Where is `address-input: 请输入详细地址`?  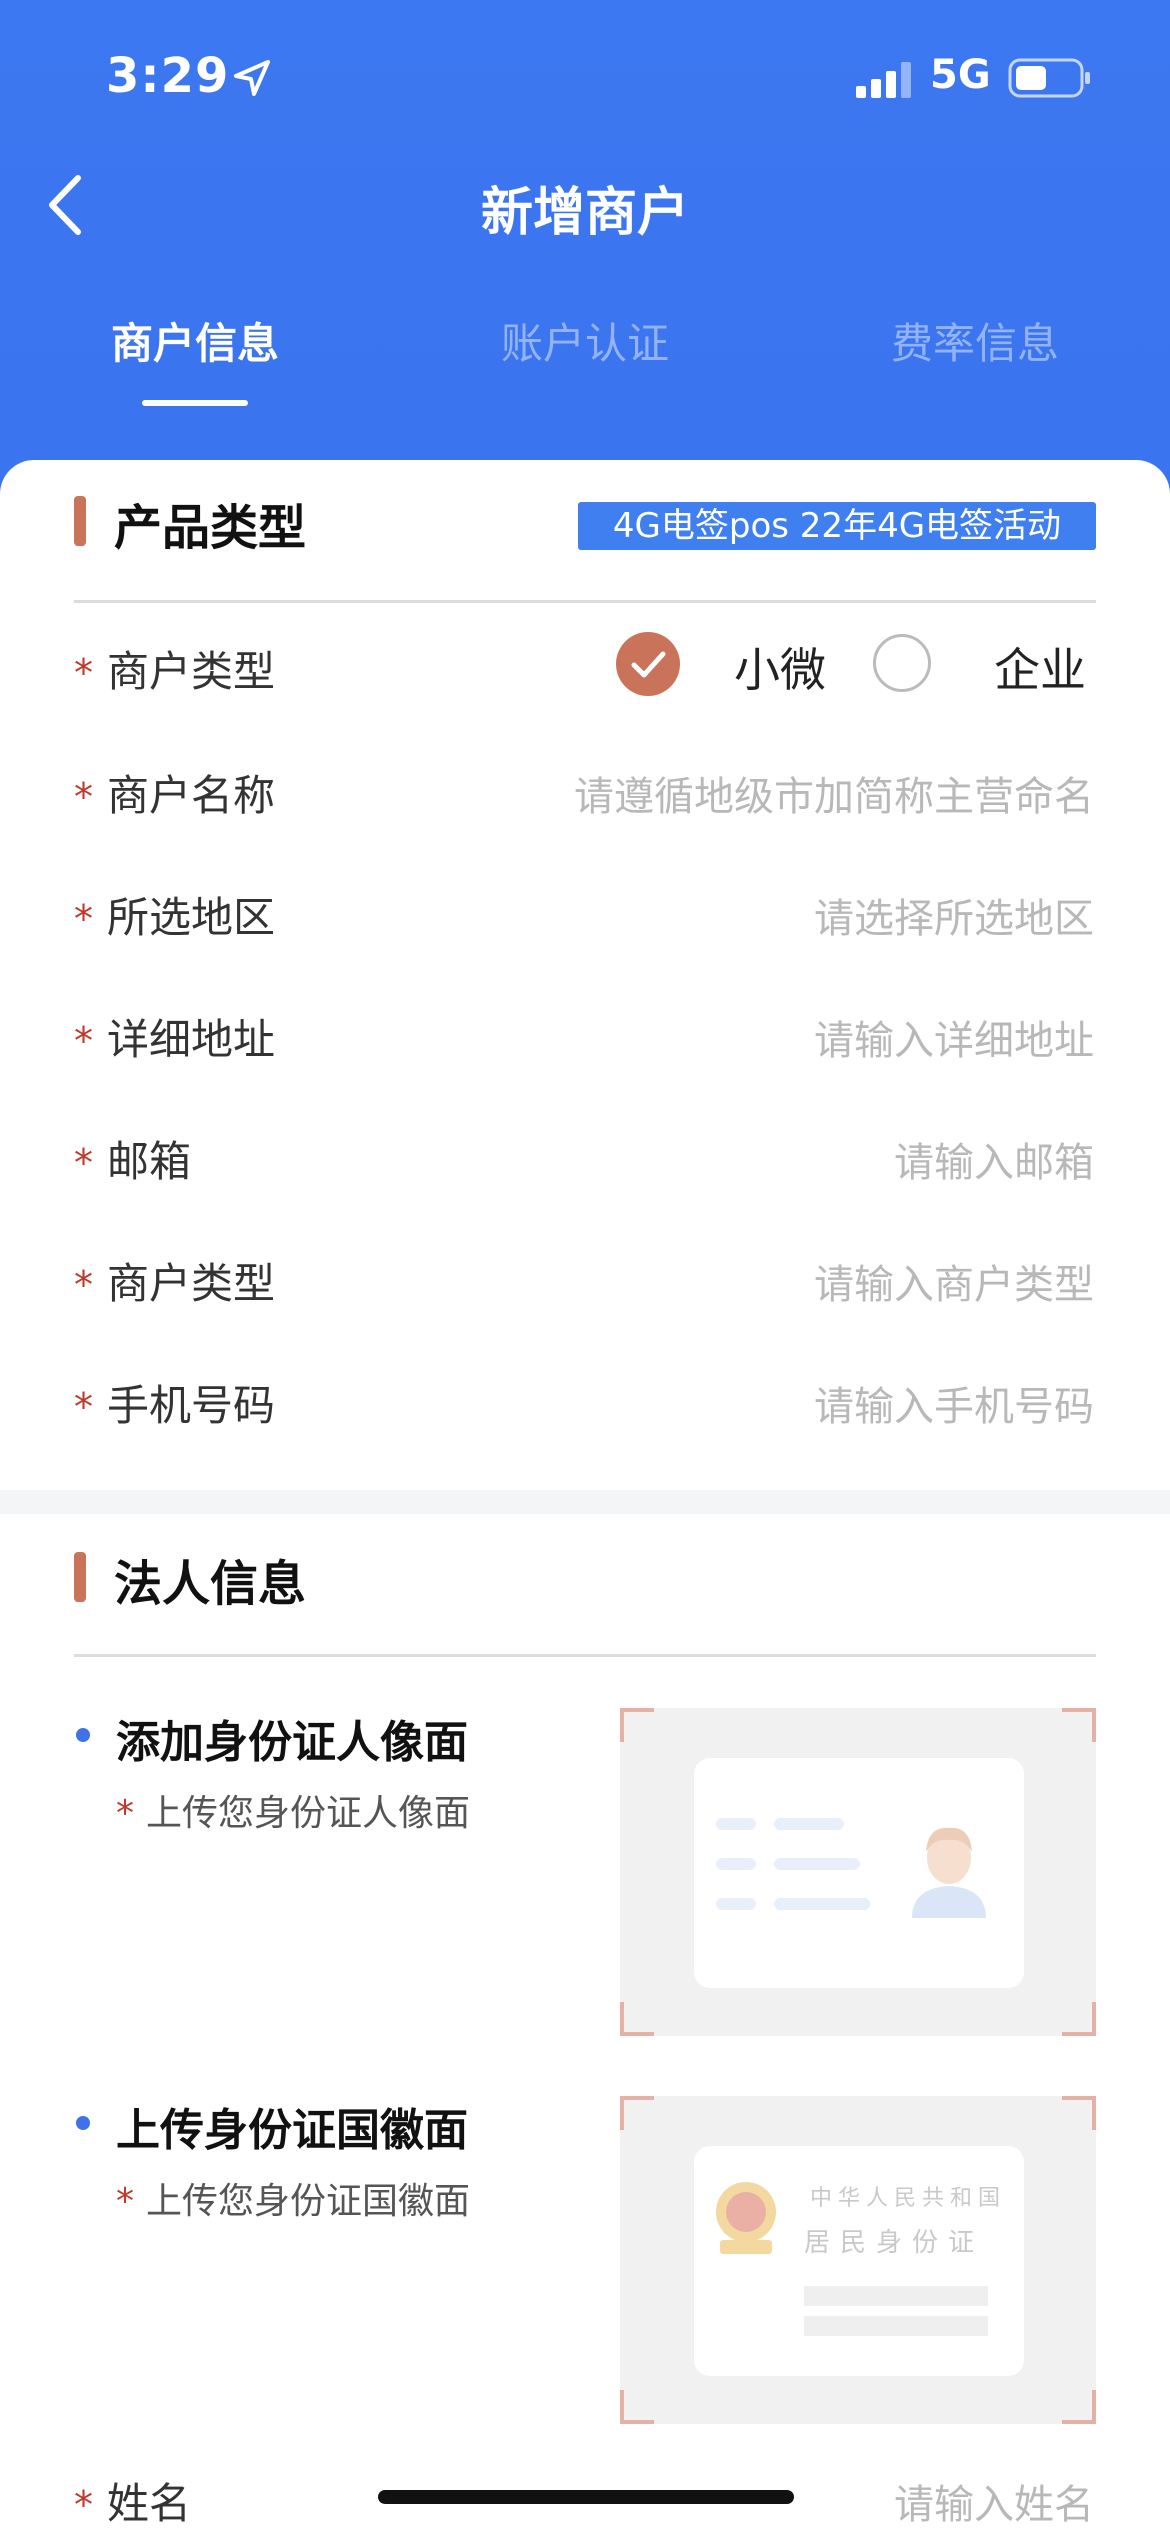
address-input: 请输入详细地址 is located at coordinates (954, 1037).